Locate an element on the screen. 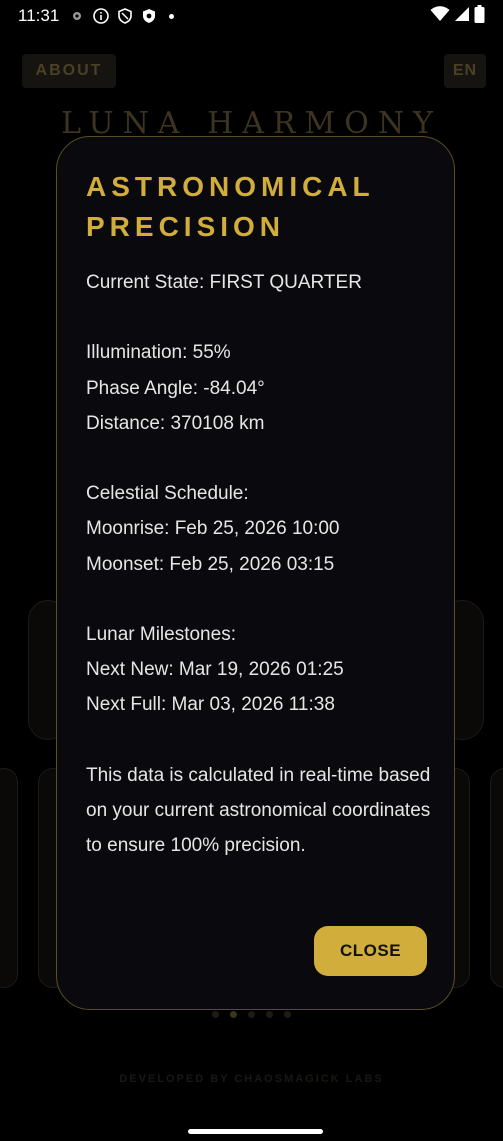  illumination-text: Illumination: 55% is located at coordinates (158, 353).